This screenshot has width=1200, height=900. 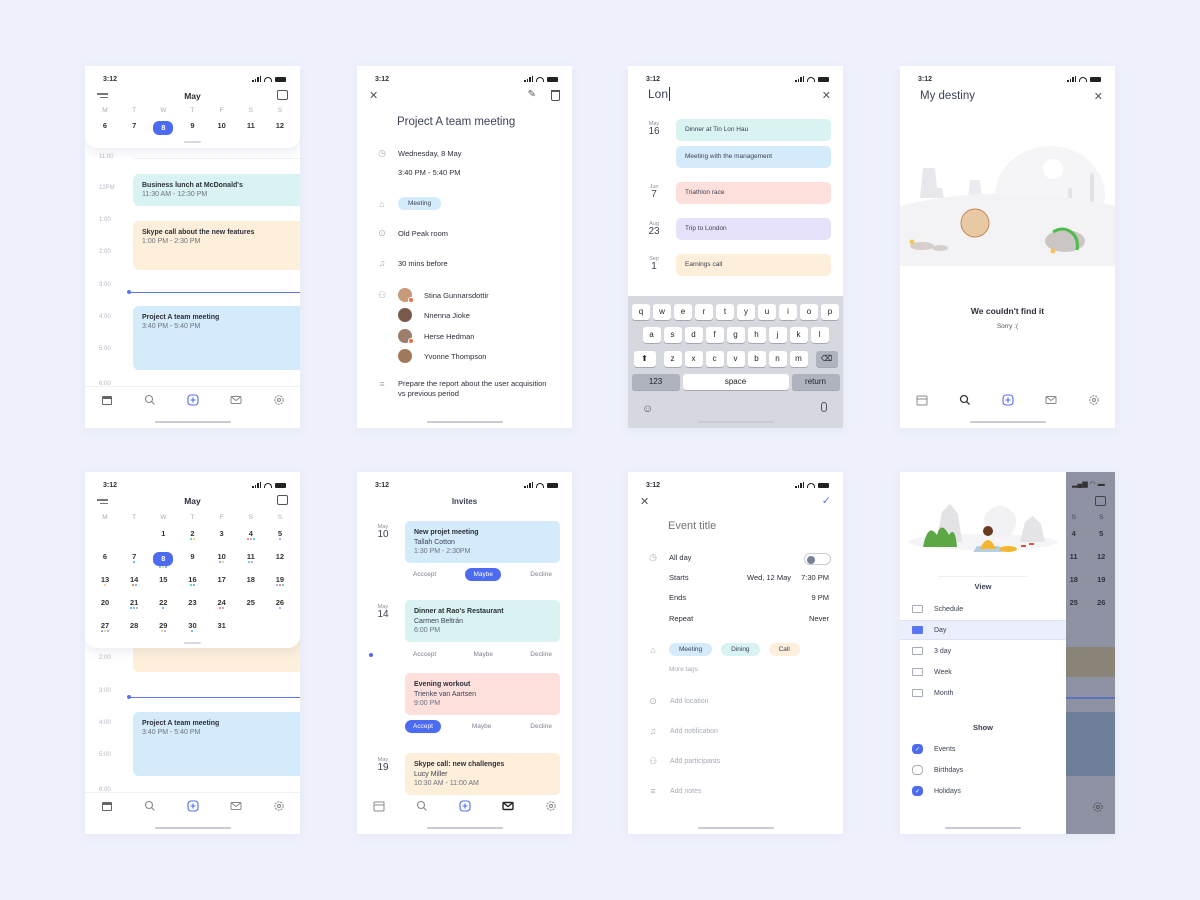 I want to click on key-s: s, so click(x=672, y=335).